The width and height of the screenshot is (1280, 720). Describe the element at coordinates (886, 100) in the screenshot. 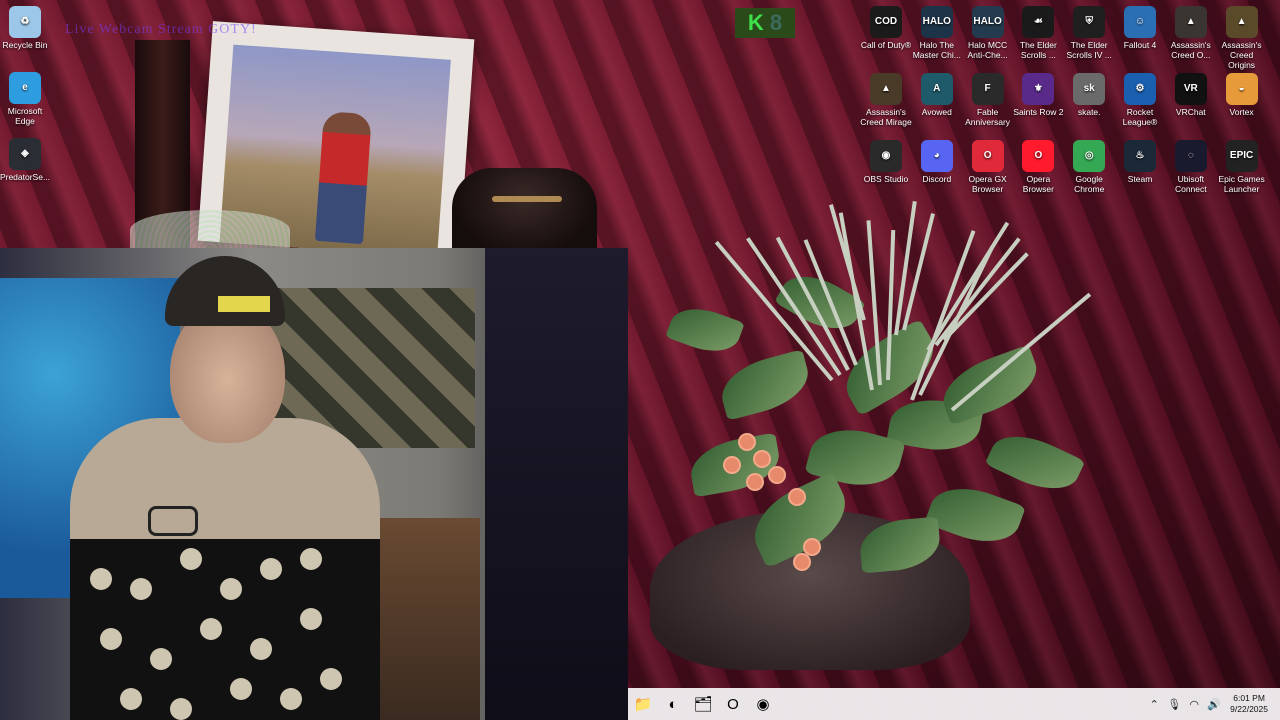

I see `desktop-icon-right: ▲ Assassin's Creed Mirage` at that location.